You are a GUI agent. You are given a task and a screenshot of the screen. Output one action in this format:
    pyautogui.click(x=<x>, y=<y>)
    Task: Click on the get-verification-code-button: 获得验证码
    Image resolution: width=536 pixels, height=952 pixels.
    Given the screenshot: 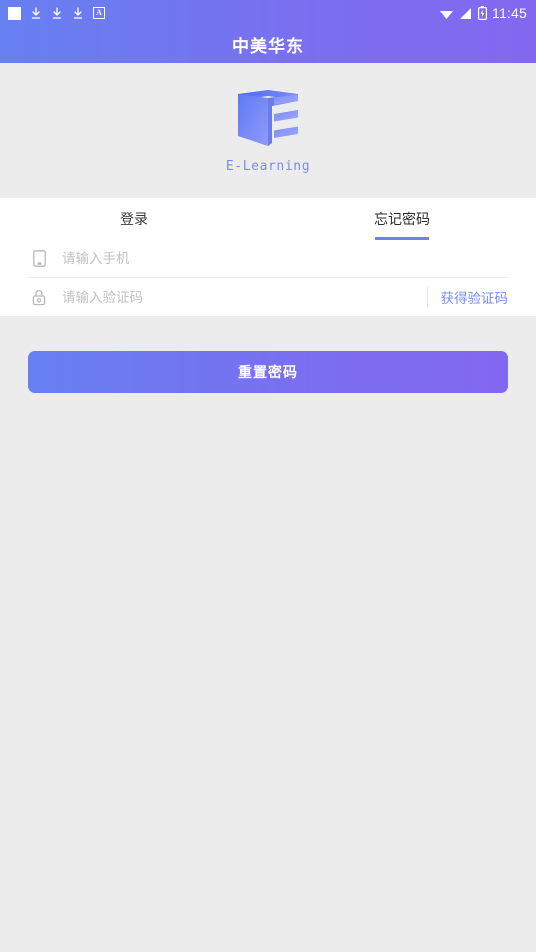 What is the action you would take?
    pyautogui.click(x=468, y=297)
    